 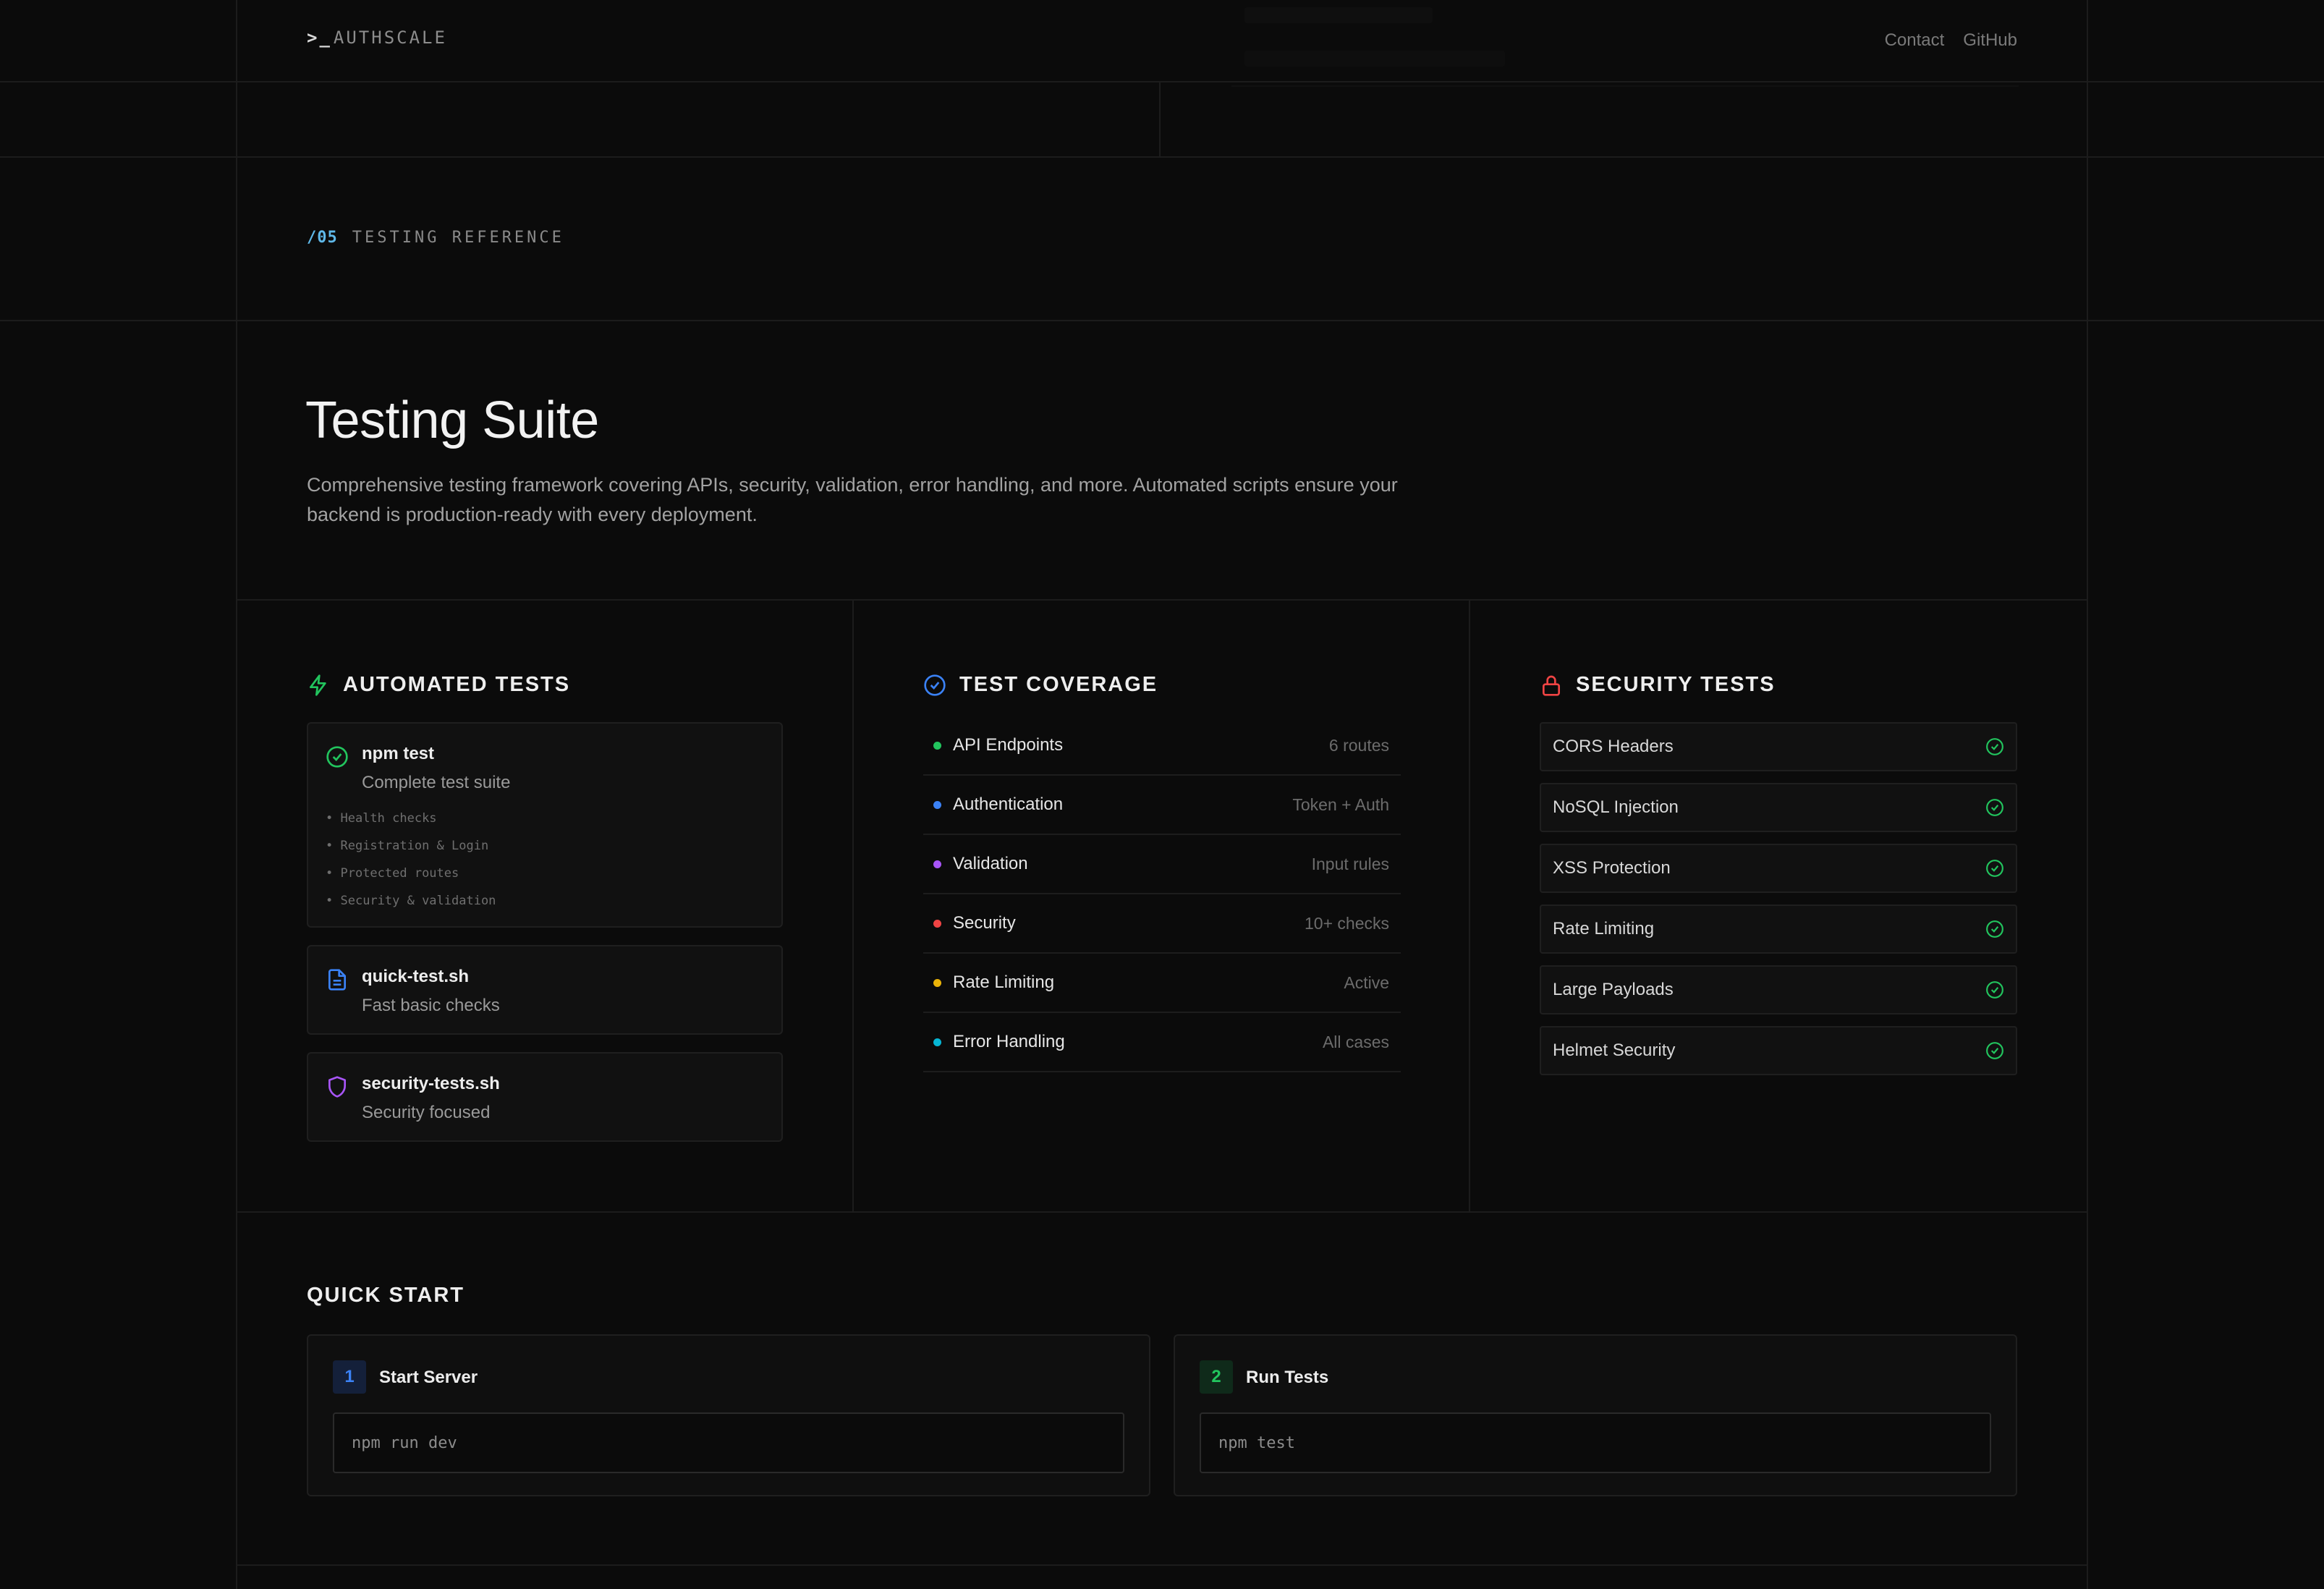 What do you see at coordinates (1162, 983) in the screenshot?
I see `coverage-row-rate-limiting: Rate Limiting Active` at bounding box center [1162, 983].